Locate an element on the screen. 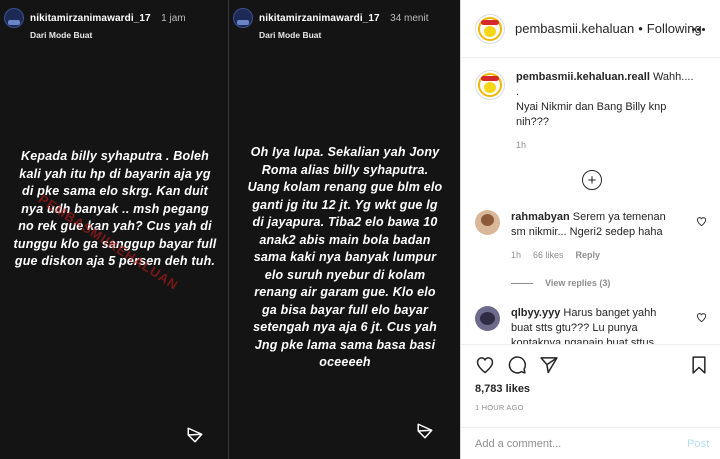 The image size is (720, 459). load-more-comments-button: + is located at coordinates (592, 180).